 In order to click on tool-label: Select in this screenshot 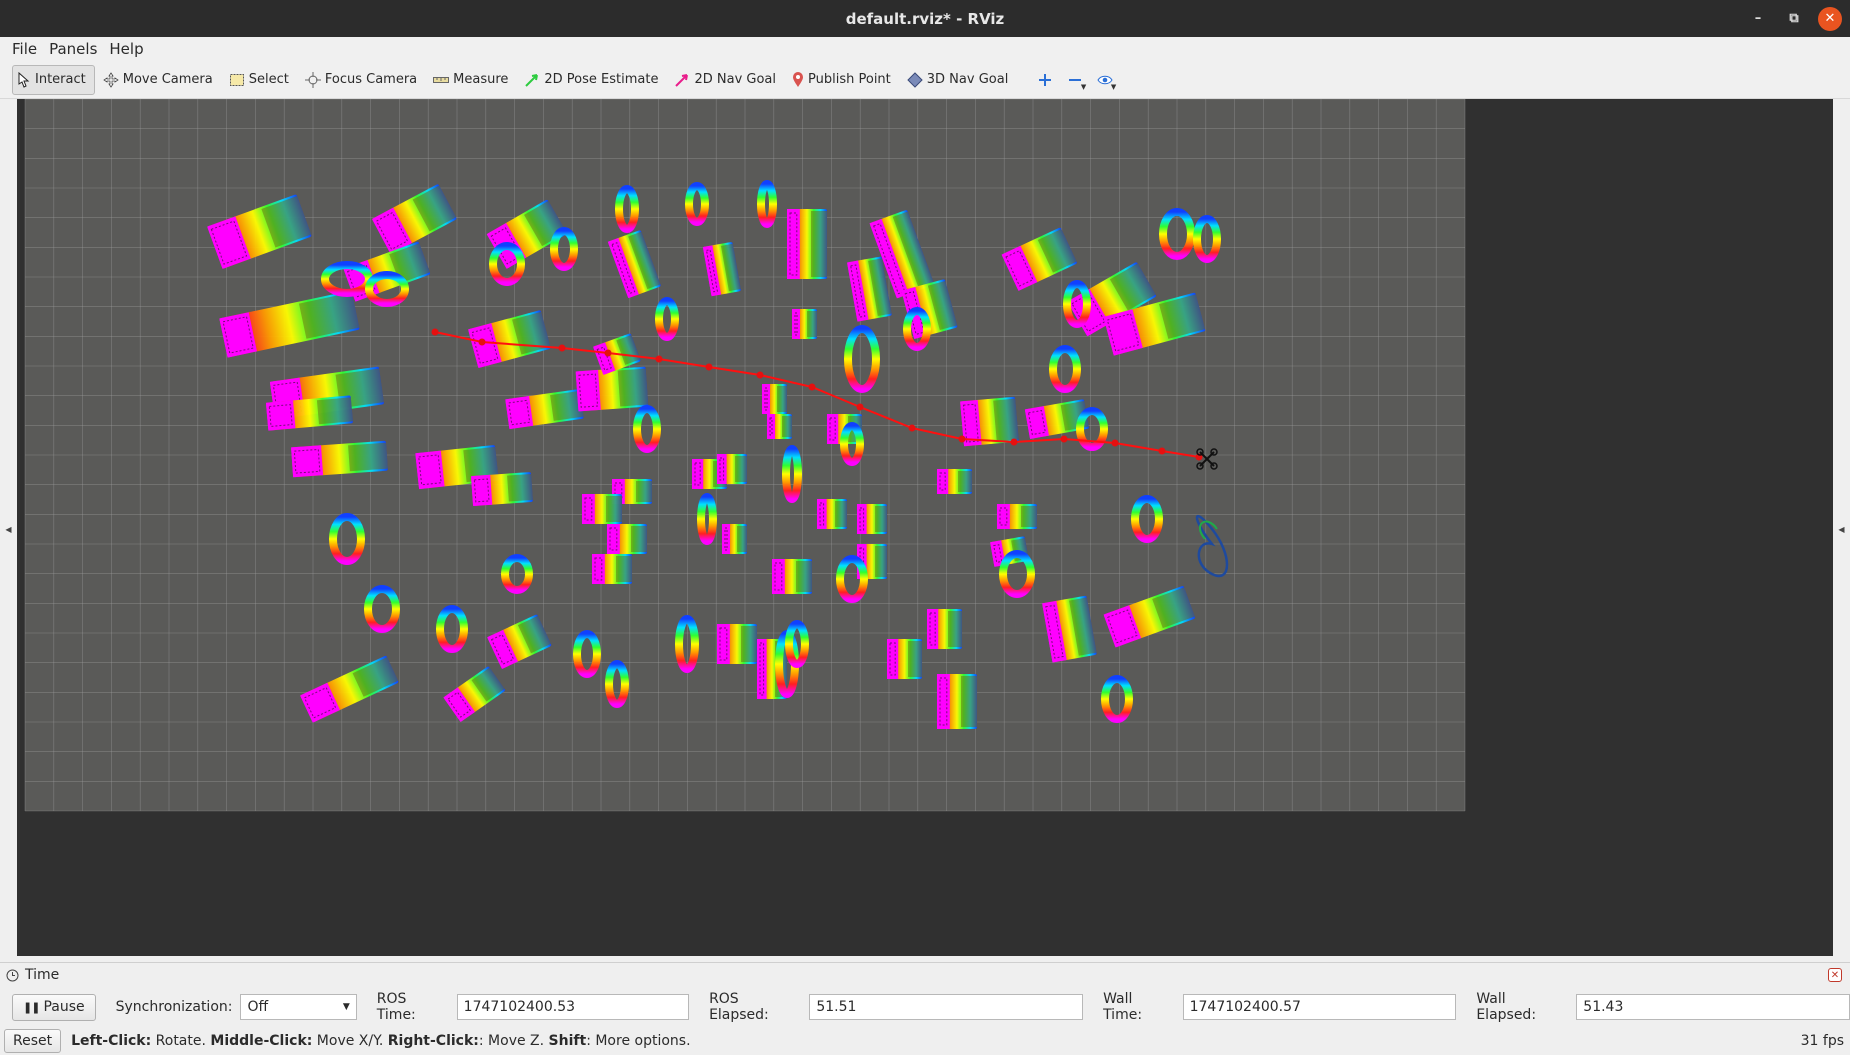, I will do `click(268, 79)`.